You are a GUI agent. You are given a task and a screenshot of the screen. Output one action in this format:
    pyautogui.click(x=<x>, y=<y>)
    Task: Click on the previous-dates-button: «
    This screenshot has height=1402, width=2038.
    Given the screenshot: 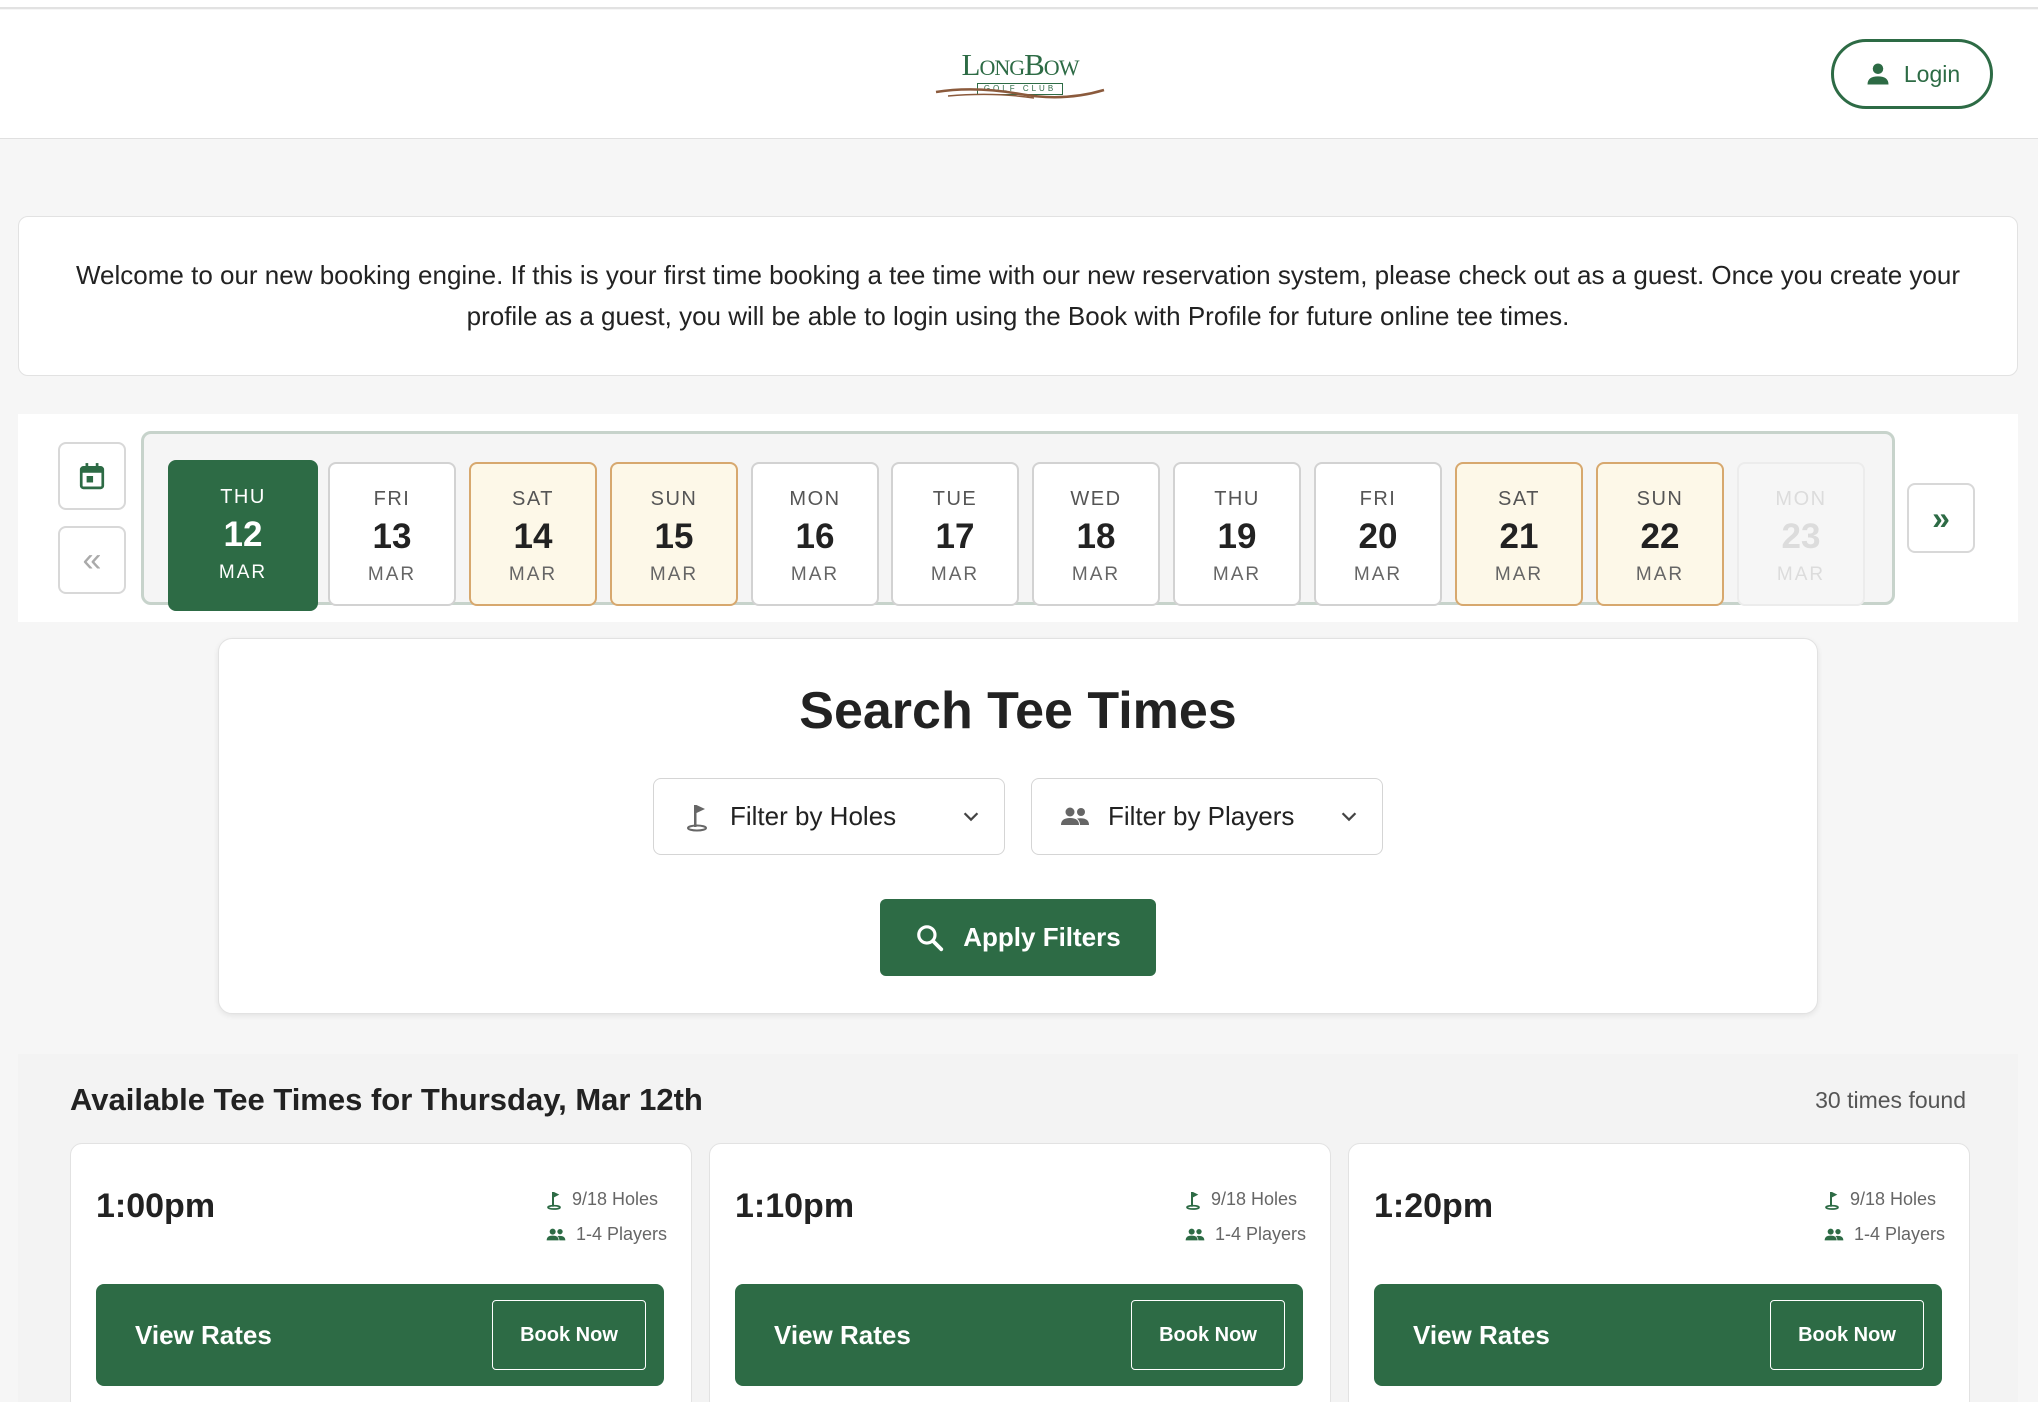 What is the action you would take?
    pyautogui.click(x=92, y=560)
    